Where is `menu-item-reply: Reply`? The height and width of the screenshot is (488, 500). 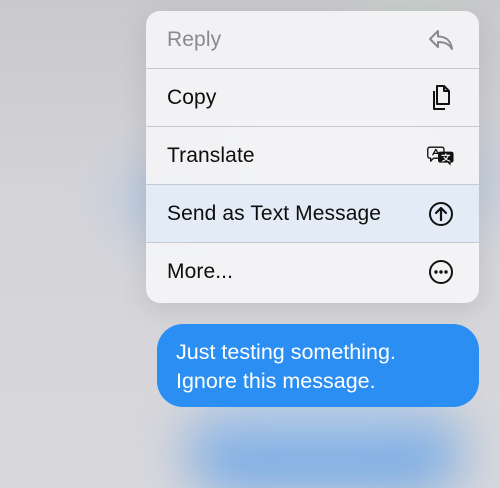
menu-item-reply: Reply is located at coordinates (312, 40).